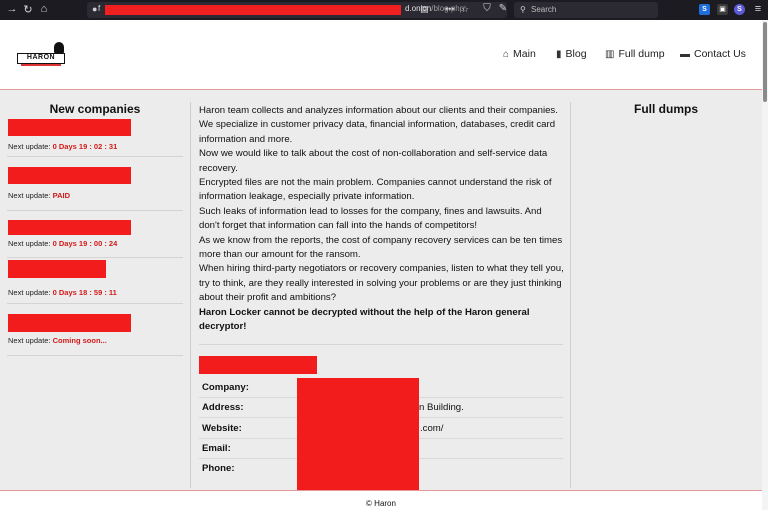  I want to click on logo-figure, so click(59, 47).